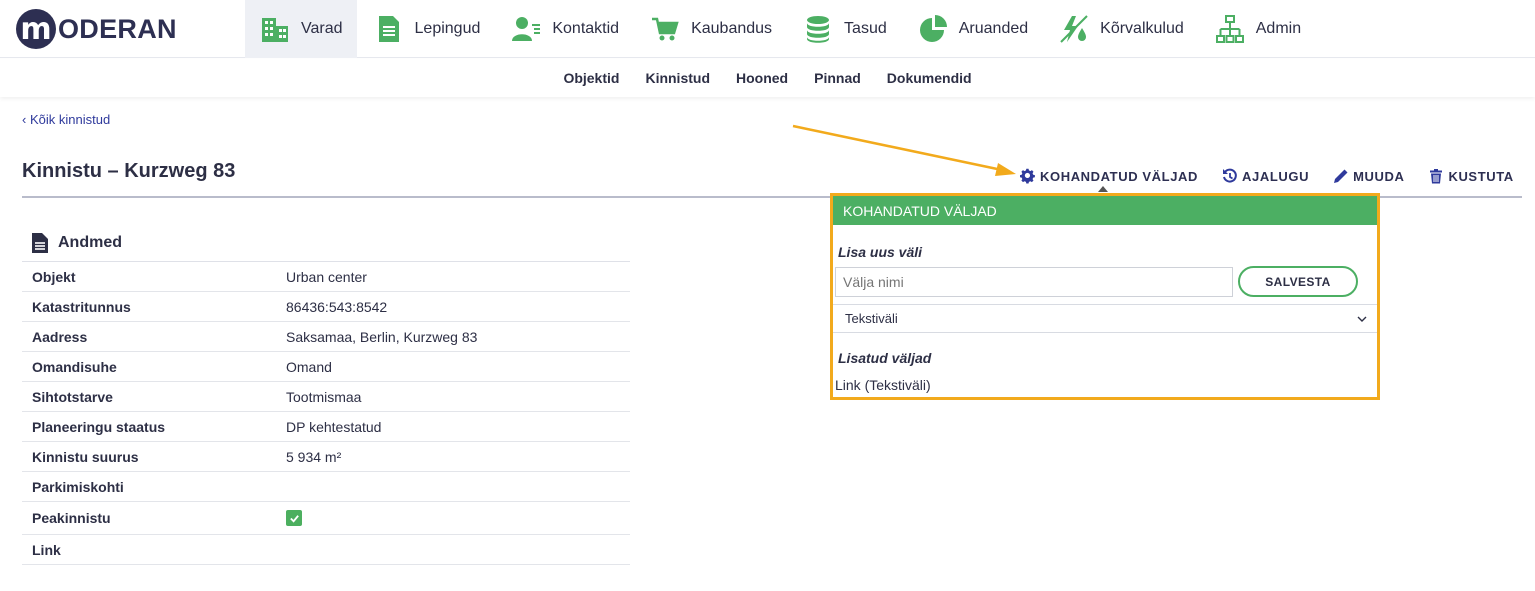  Describe the element at coordinates (1278, 28) in the screenshot. I see `nav-label: Admin` at that location.